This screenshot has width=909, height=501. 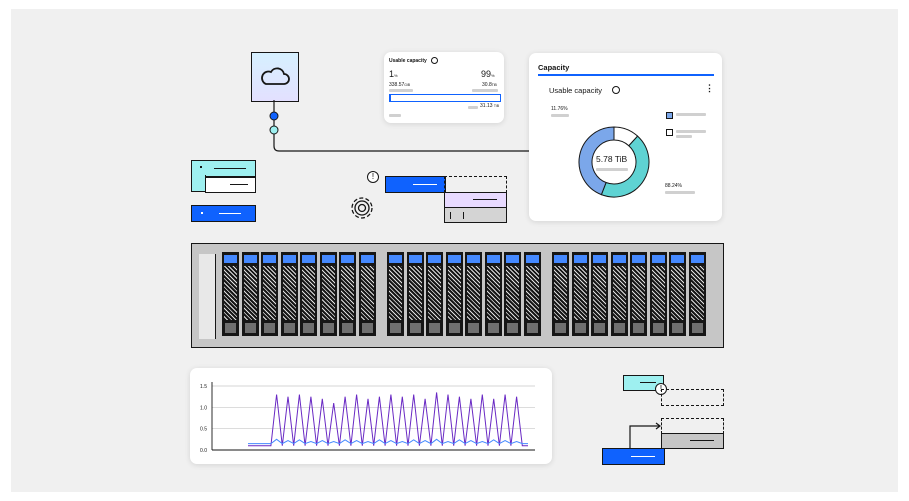 I want to click on segment-label-top: 11.76%, so click(x=559, y=109).